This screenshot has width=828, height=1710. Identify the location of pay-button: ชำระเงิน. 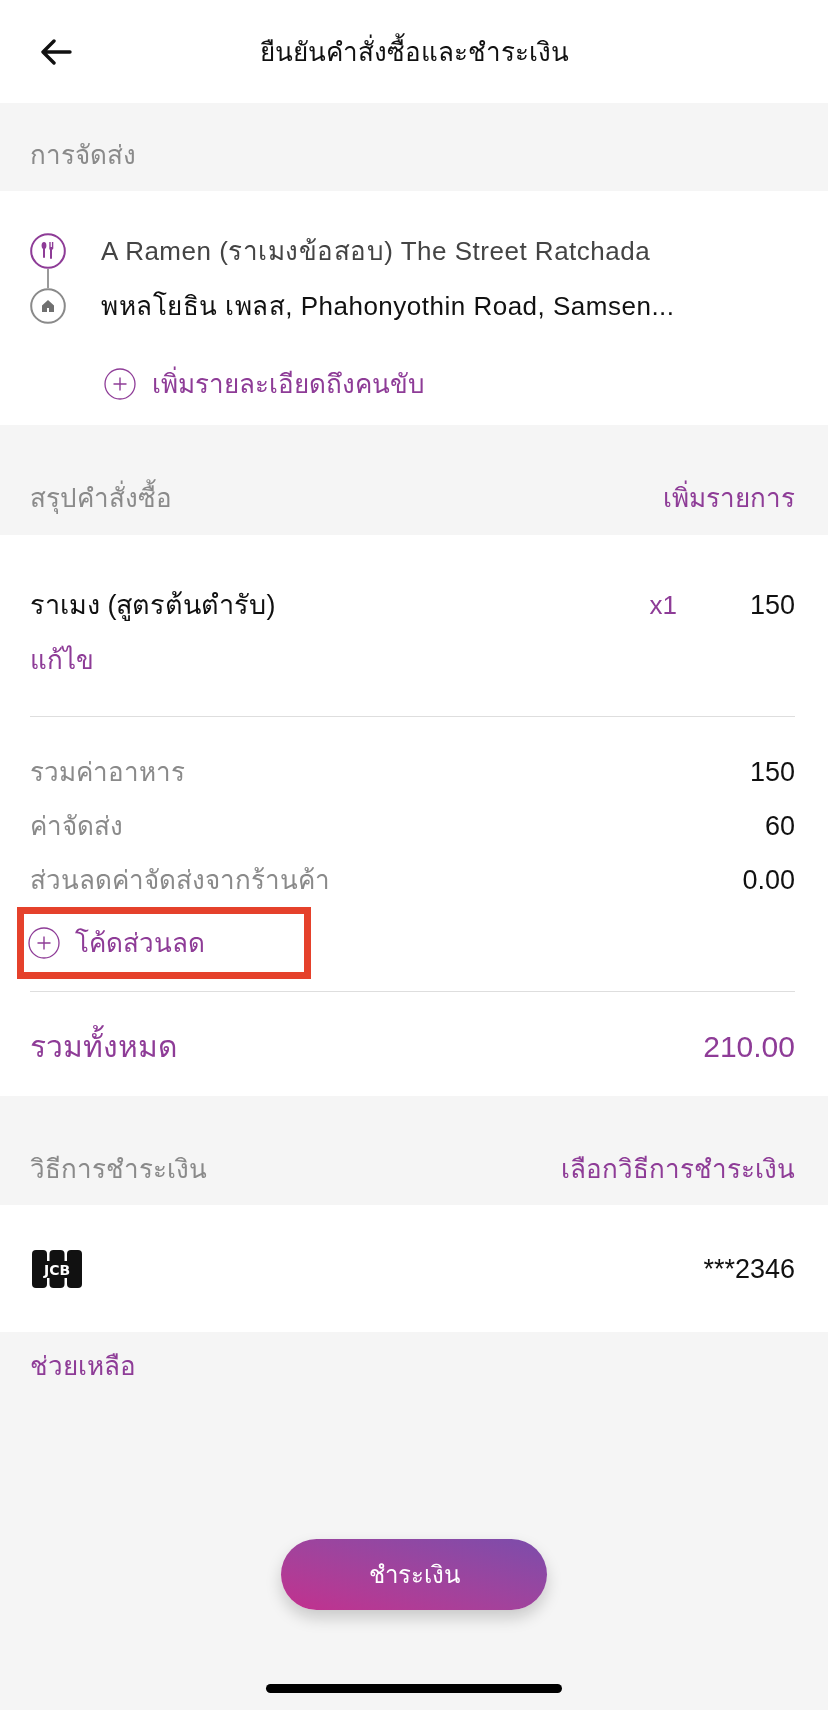
(414, 1574).